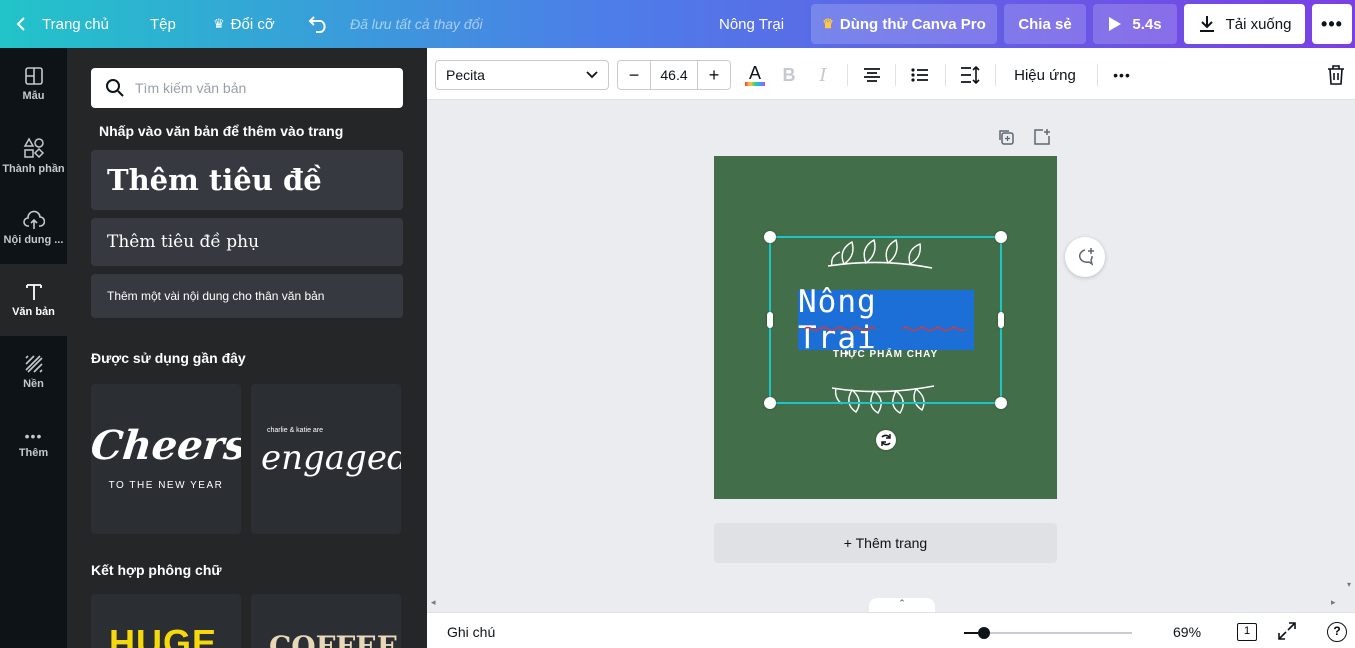 This screenshot has height=648, width=1355. I want to click on combo-item-coffee: COFFEE, so click(326, 621).